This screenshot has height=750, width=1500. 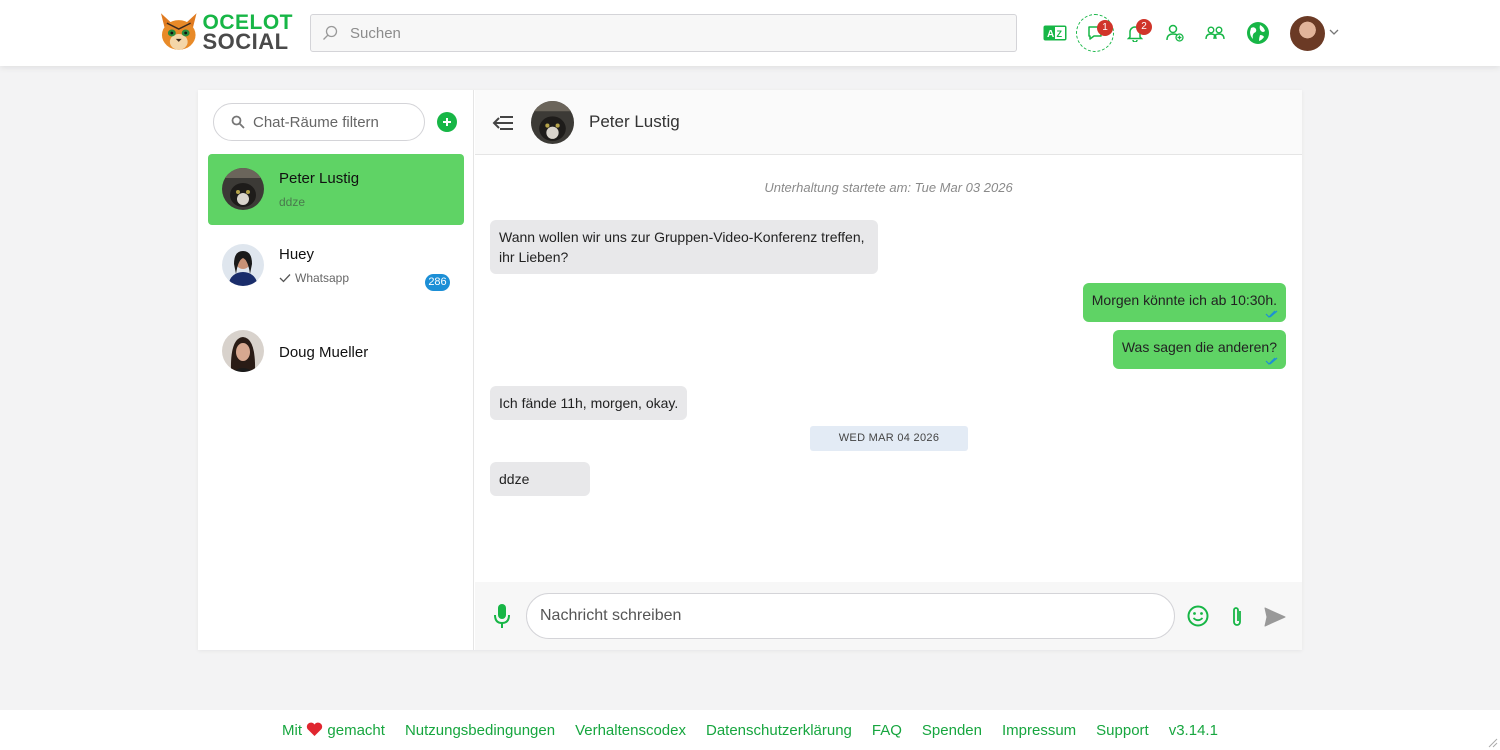 I want to click on attachment-icon, so click(x=1237, y=617).